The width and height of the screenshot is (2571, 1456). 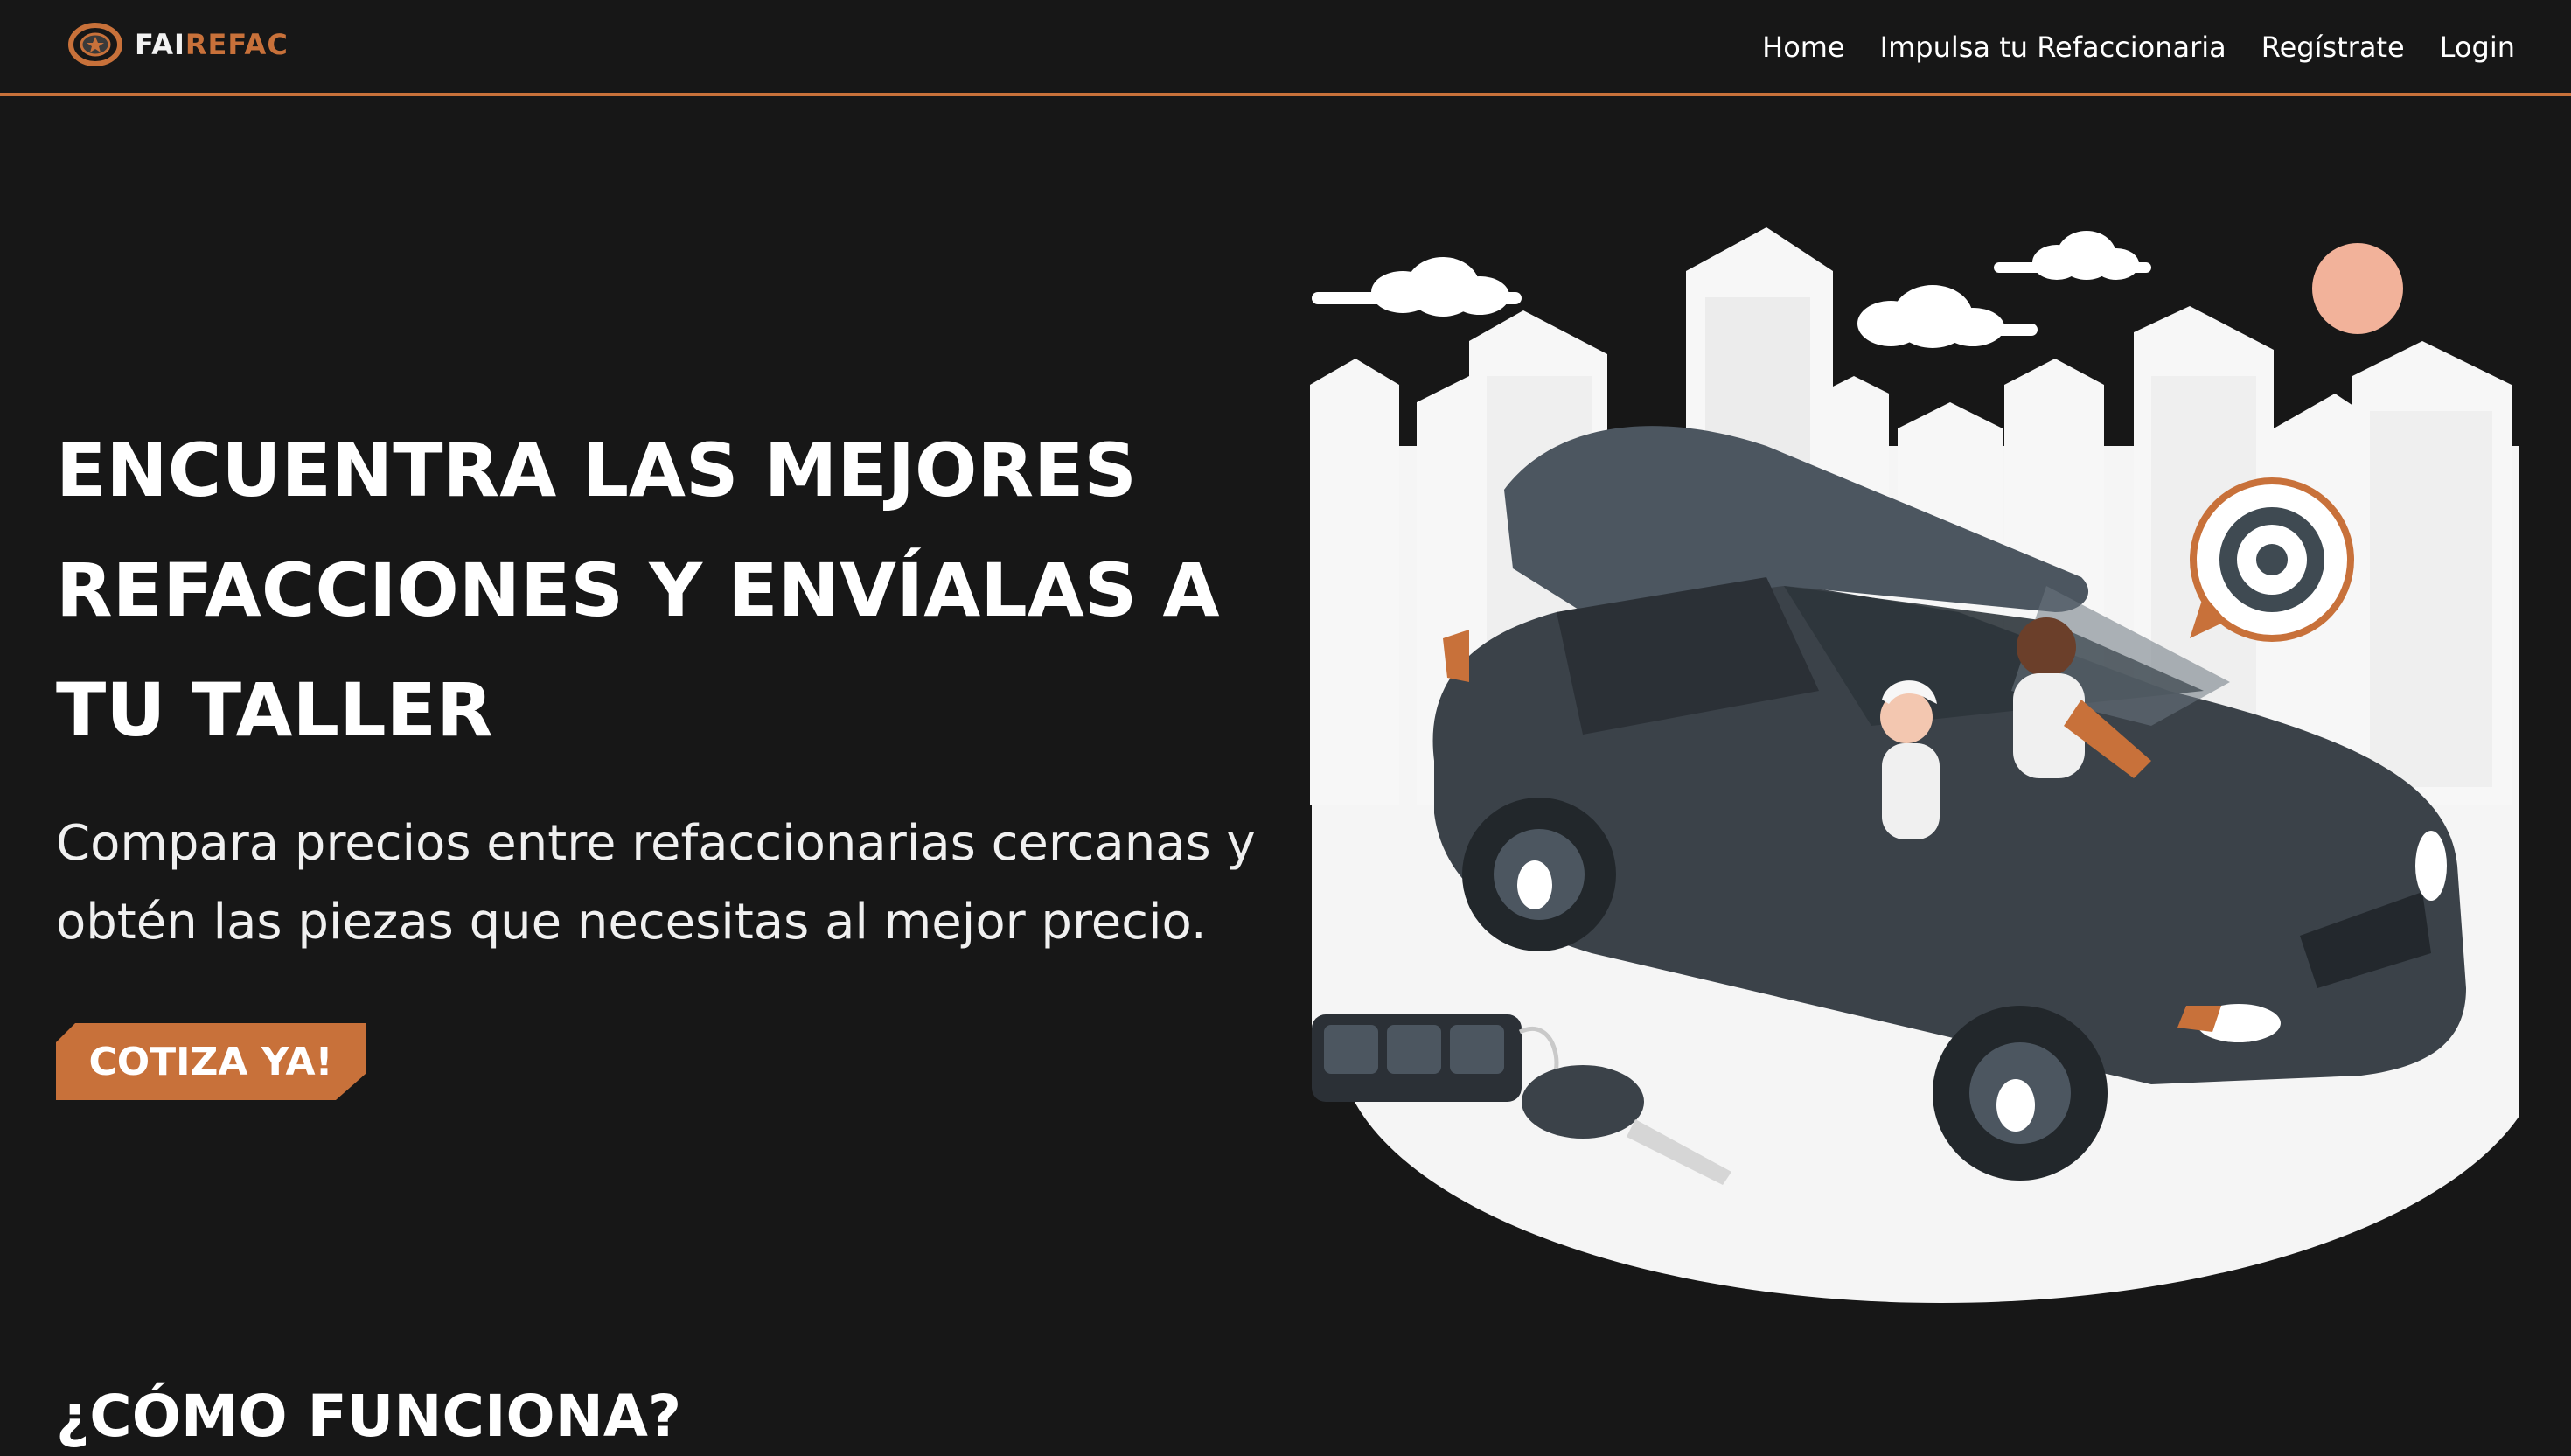 What do you see at coordinates (2358, 288) in the screenshot?
I see `sun-icon` at bounding box center [2358, 288].